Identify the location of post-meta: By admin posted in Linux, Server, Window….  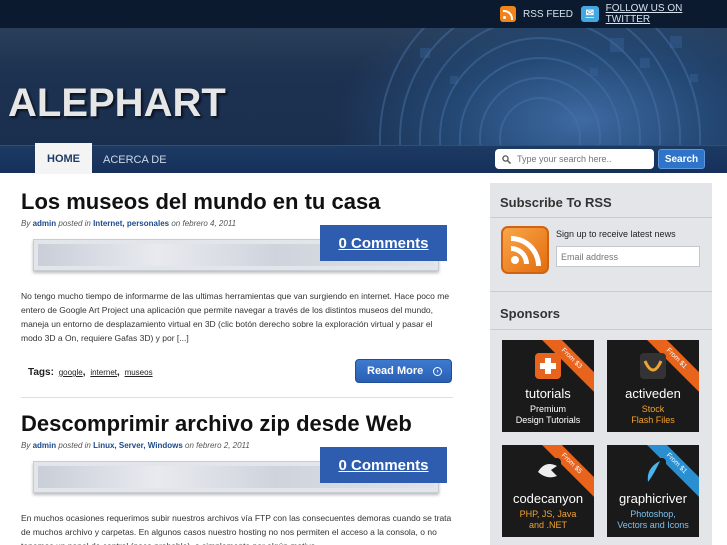
(135, 445).